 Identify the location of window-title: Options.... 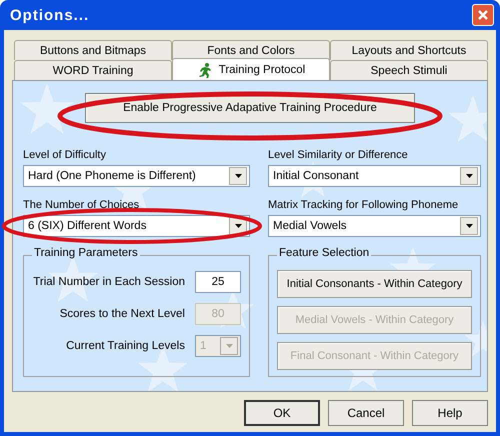
(50, 15).